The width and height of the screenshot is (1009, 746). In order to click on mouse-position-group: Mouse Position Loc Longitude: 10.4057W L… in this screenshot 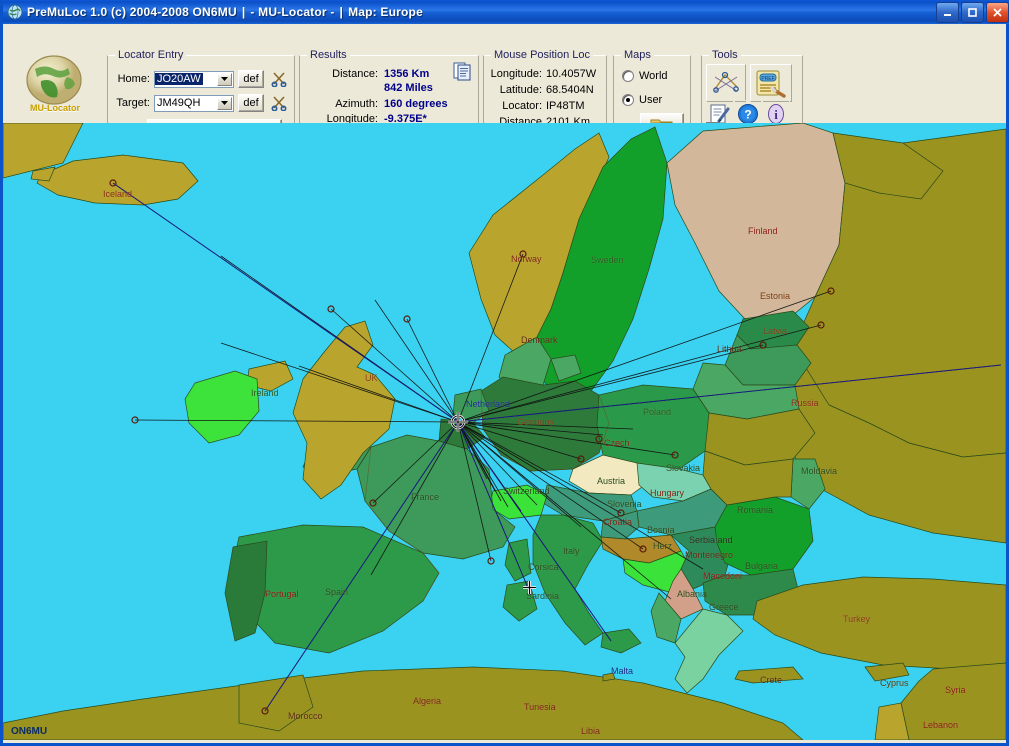, I will do `click(545, 86)`.